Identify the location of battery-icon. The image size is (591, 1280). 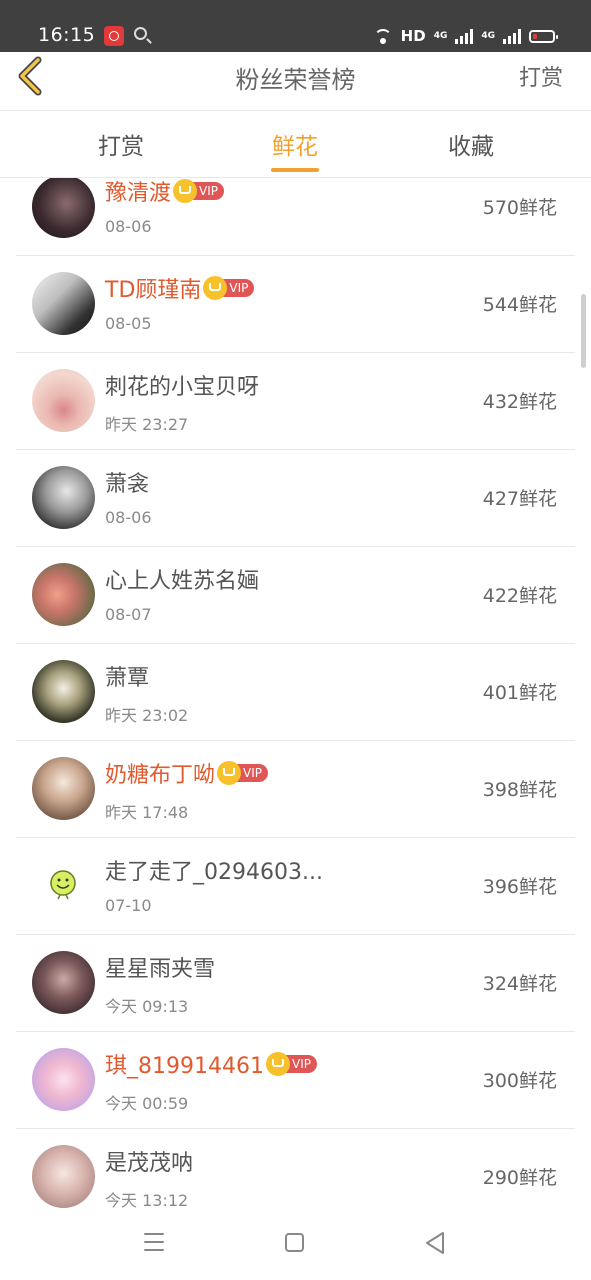
(543, 36).